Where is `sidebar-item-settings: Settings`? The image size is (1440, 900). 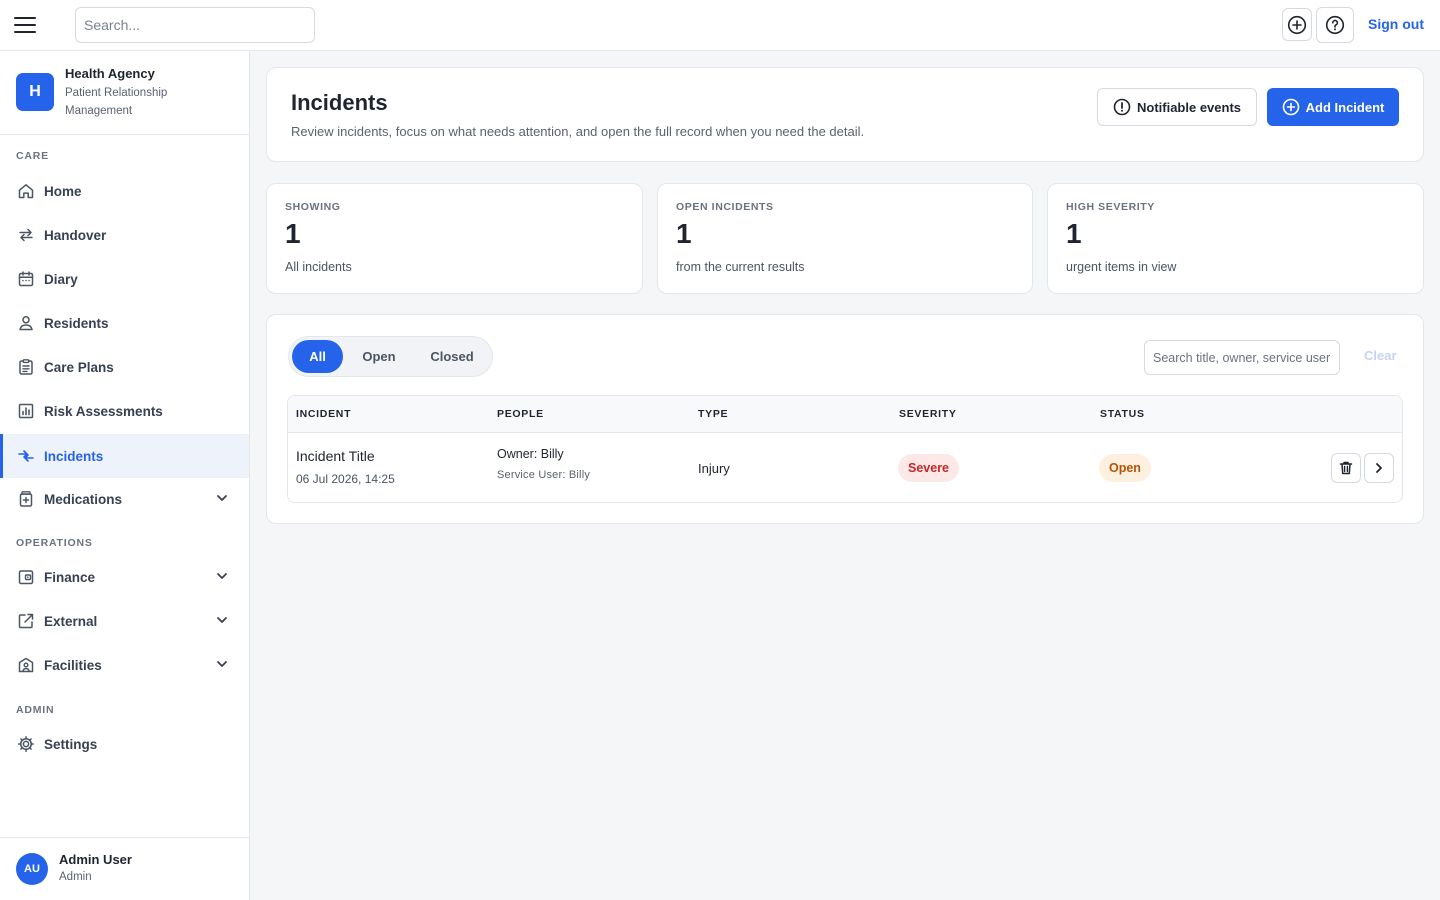
sidebar-item-settings: Settings is located at coordinates (124, 744).